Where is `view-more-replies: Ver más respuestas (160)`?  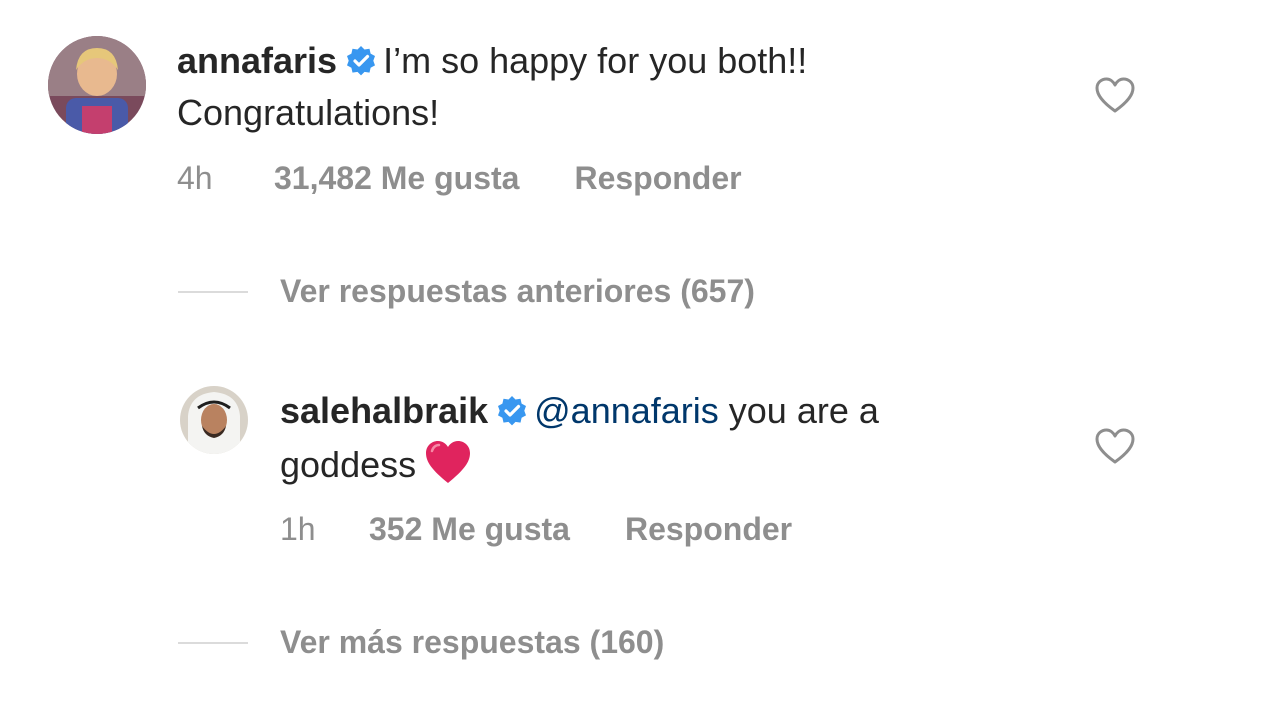
view-more-replies: Ver más respuestas (160) is located at coordinates (421, 642).